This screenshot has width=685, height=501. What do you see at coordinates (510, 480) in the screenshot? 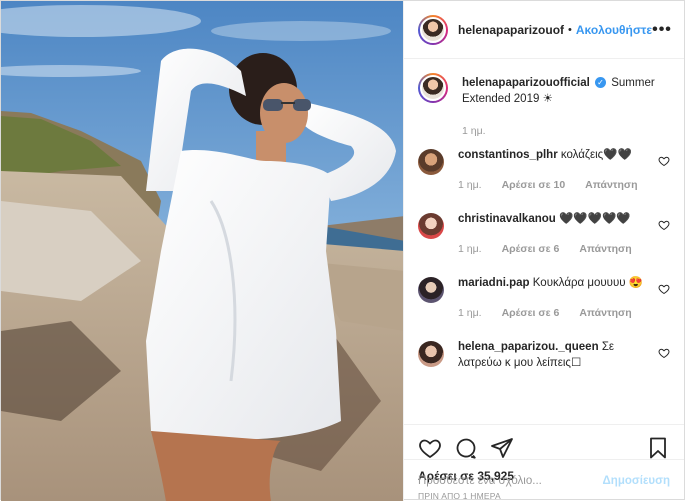
I see `comment-input` at bounding box center [510, 480].